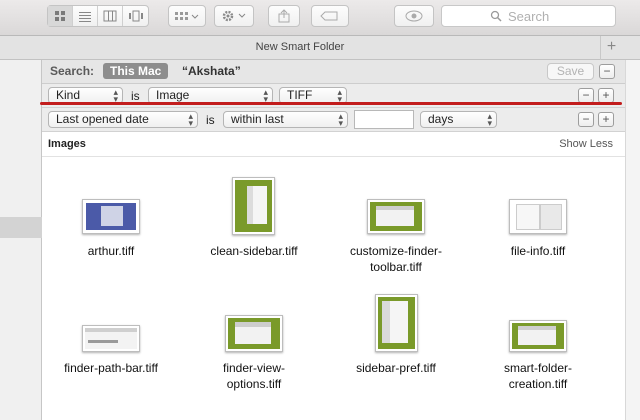  Describe the element at coordinates (396, 259) in the screenshot. I see `file-name: customize-finder-toolbar.tiff` at that location.